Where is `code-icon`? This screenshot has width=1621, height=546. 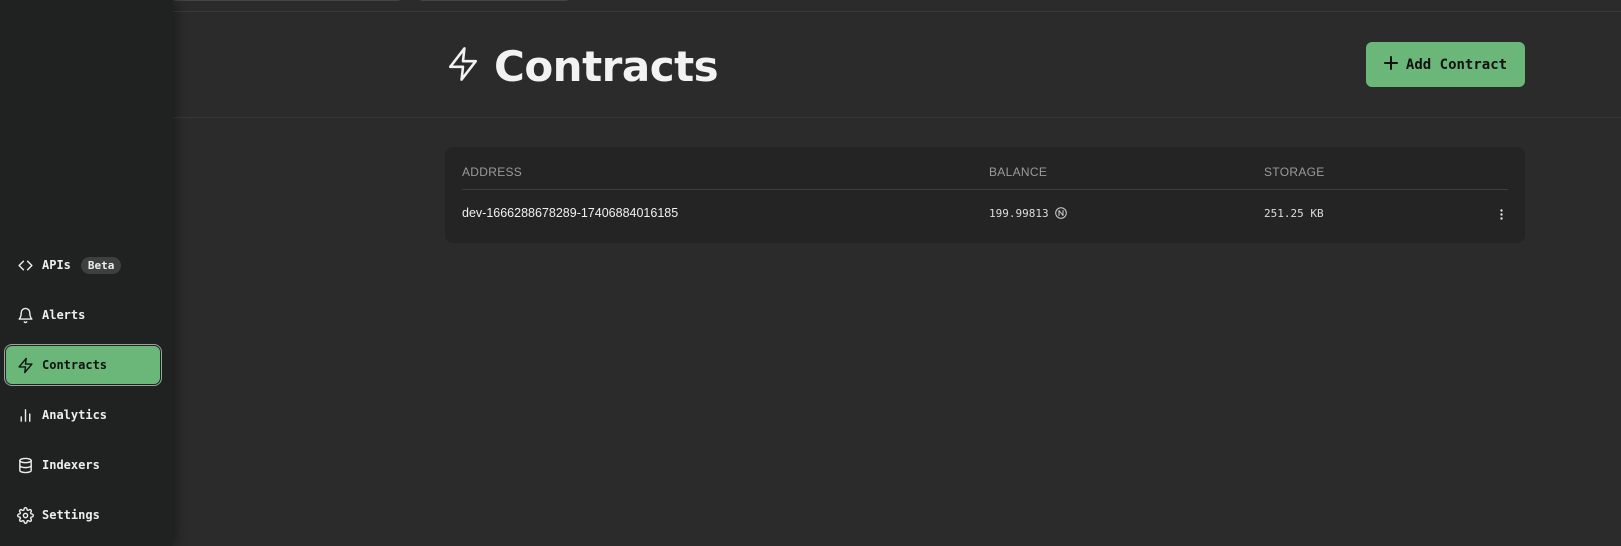
code-icon is located at coordinates (25, 265).